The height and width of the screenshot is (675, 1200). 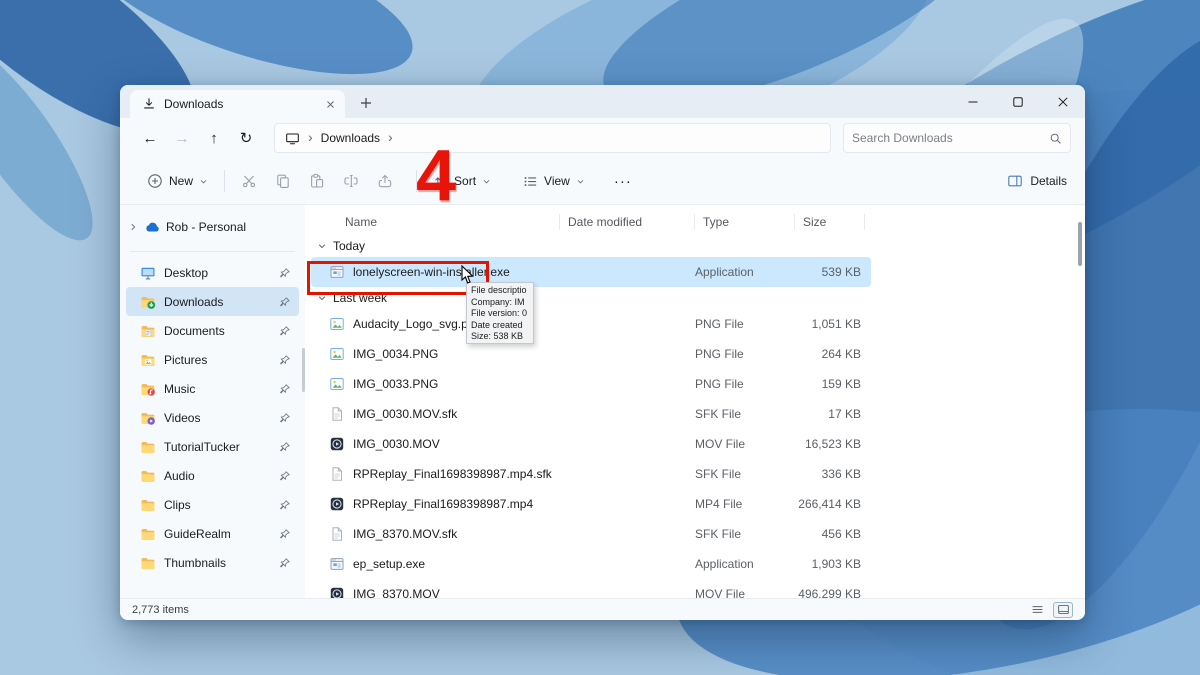 I want to click on column-header-type: Type, so click(x=745, y=222).